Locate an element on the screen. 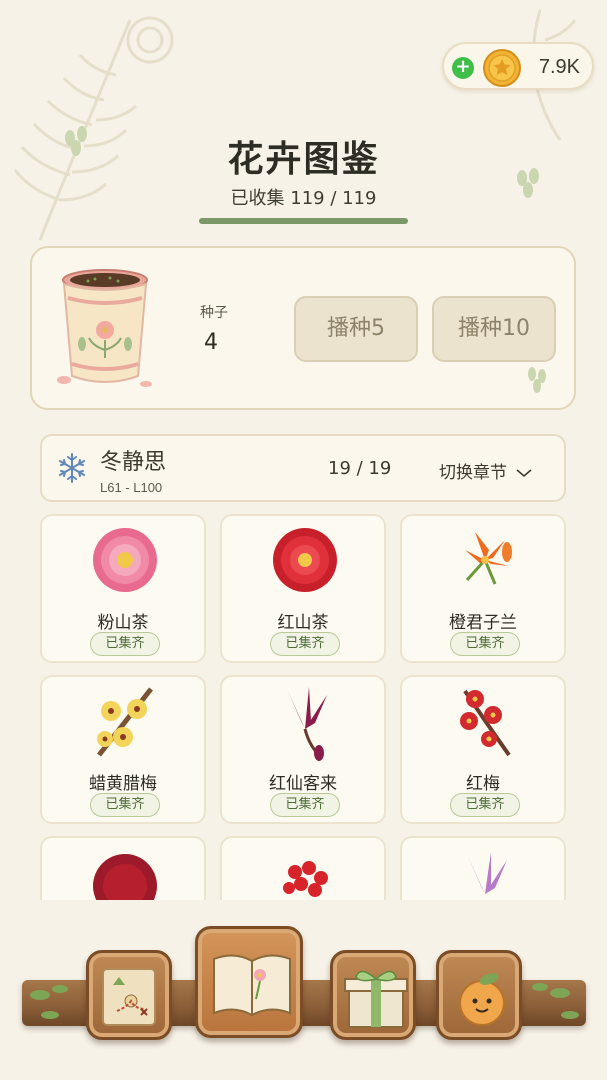 This screenshot has height=1080, width=607. nav-gift-button is located at coordinates (373, 995).